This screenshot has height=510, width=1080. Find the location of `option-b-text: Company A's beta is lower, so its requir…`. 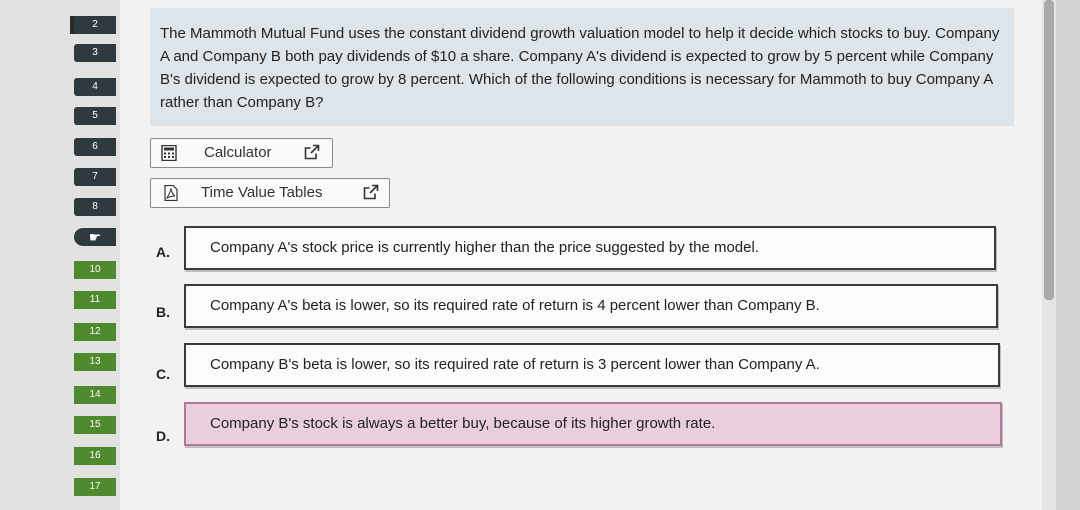

option-b-text: Company A's beta is lower, so its requir… is located at coordinates (515, 305).